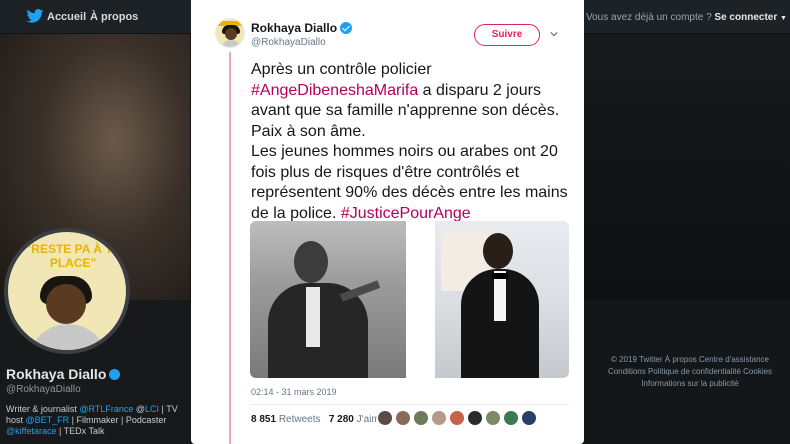 This screenshot has height=444, width=790. I want to click on tweet-author-name: Rokhaya Diallo, so click(302, 28).